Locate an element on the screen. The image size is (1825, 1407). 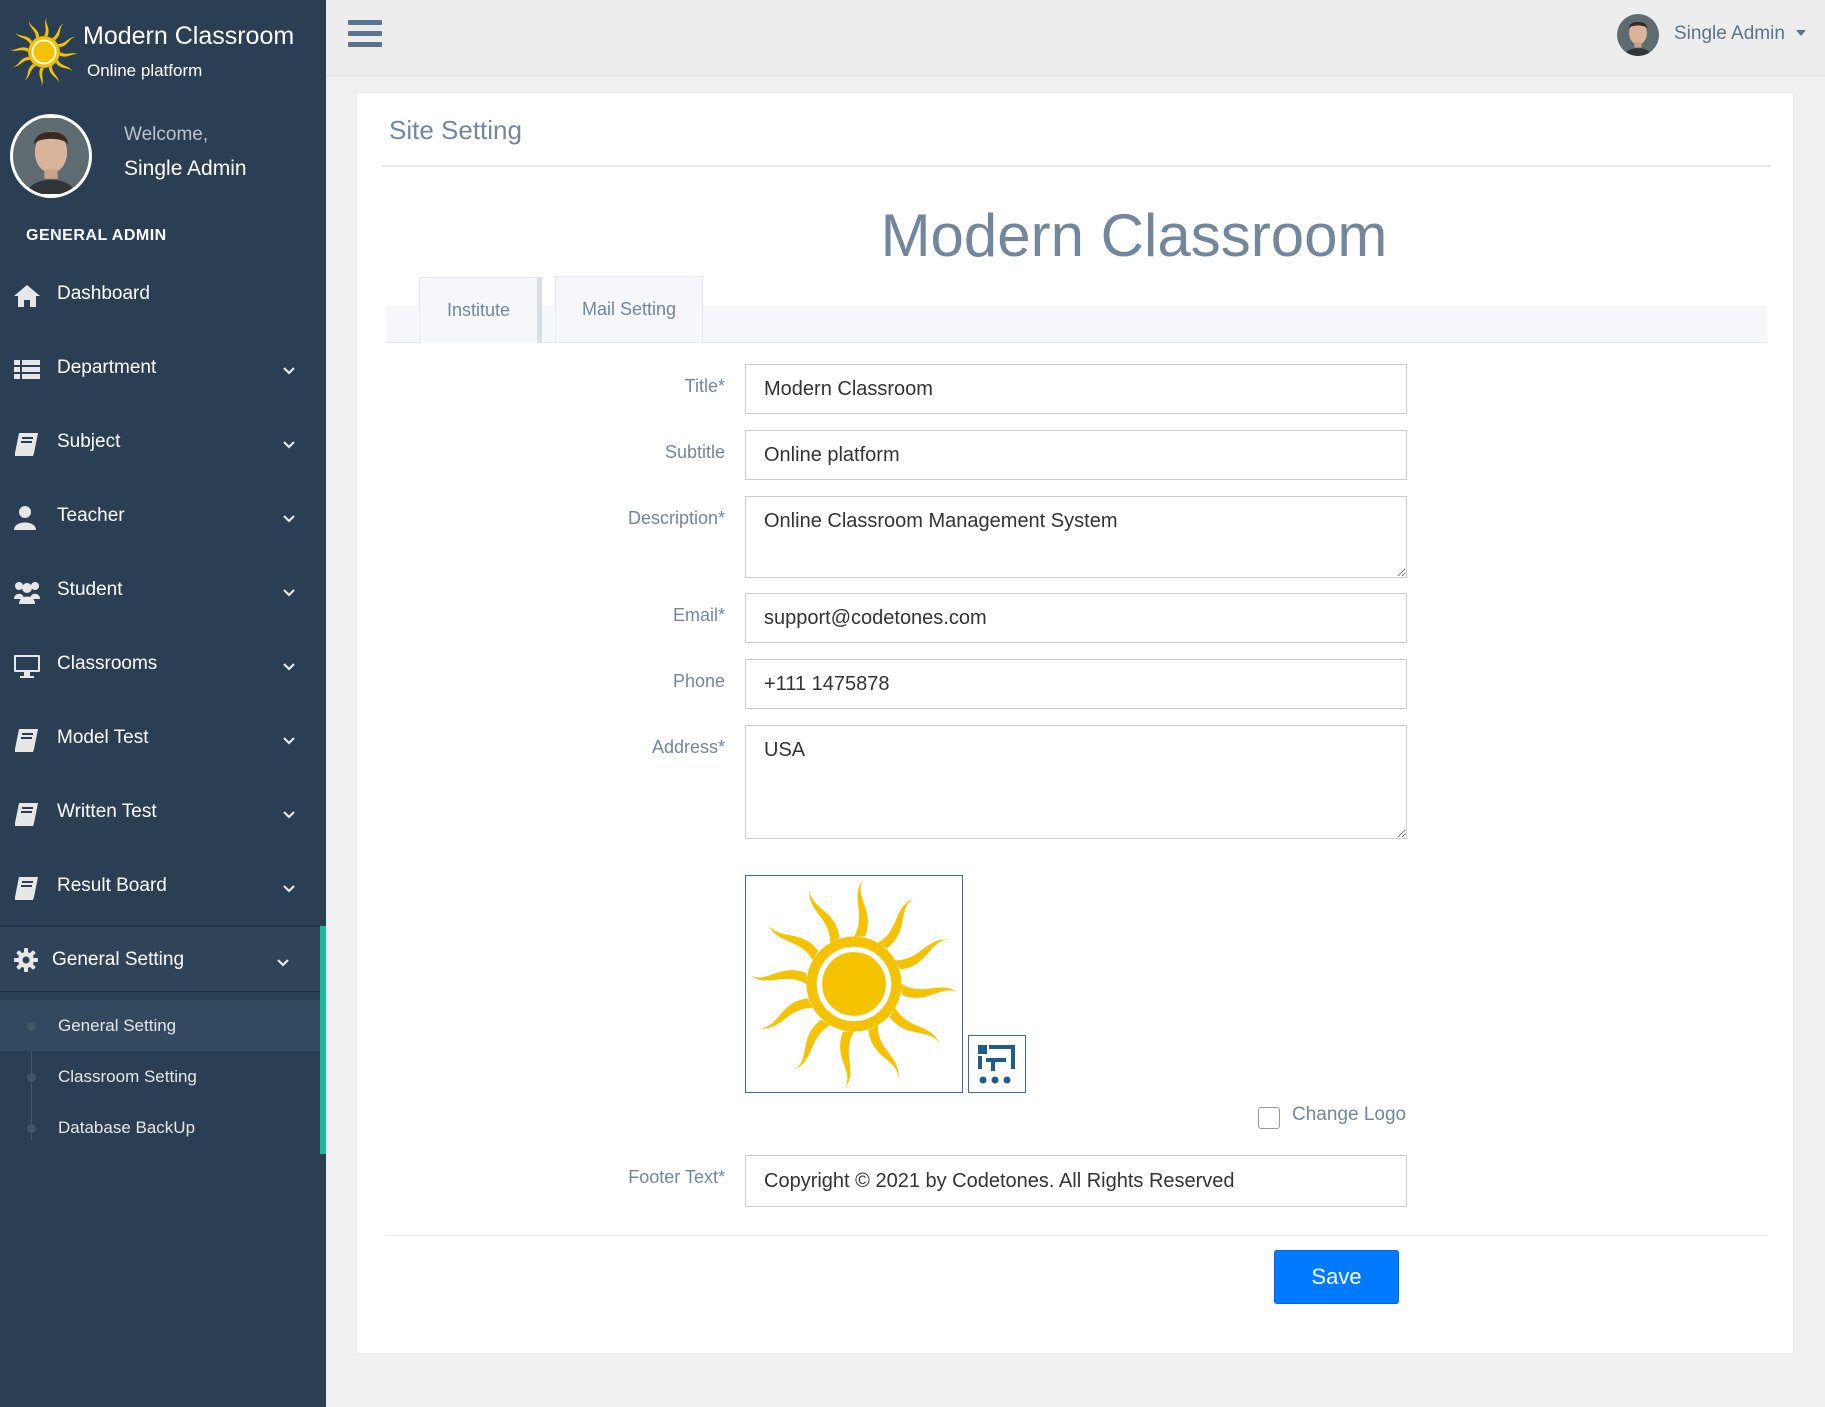
user-menu-name: Single Admin is located at coordinates (1729, 34).